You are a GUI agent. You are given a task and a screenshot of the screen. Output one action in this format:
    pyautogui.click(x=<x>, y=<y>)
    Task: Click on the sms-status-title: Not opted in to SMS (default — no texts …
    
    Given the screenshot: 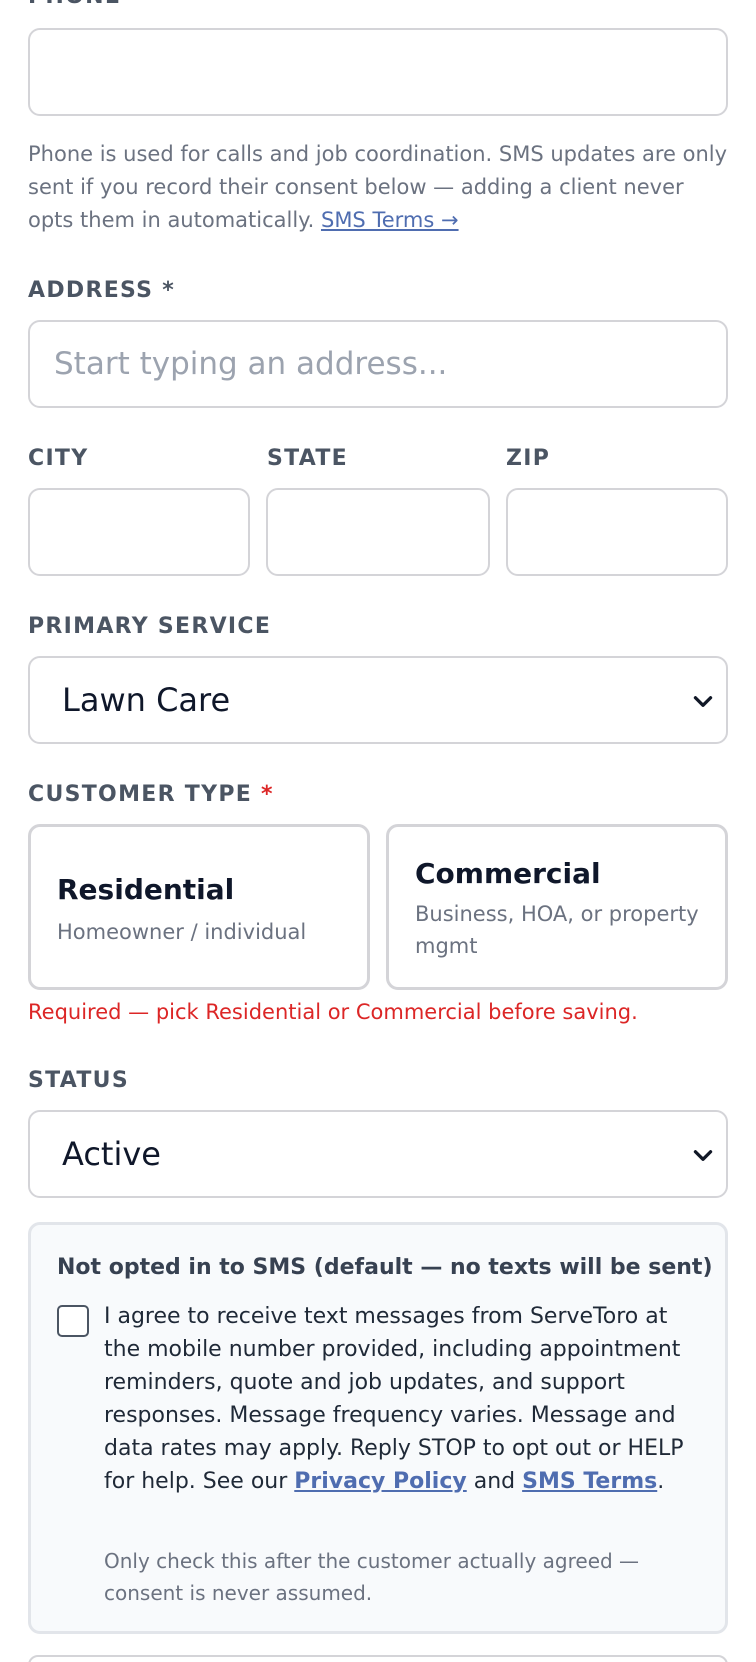 What is the action you would take?
    pyautogui.click(x=385, y=1267)
    